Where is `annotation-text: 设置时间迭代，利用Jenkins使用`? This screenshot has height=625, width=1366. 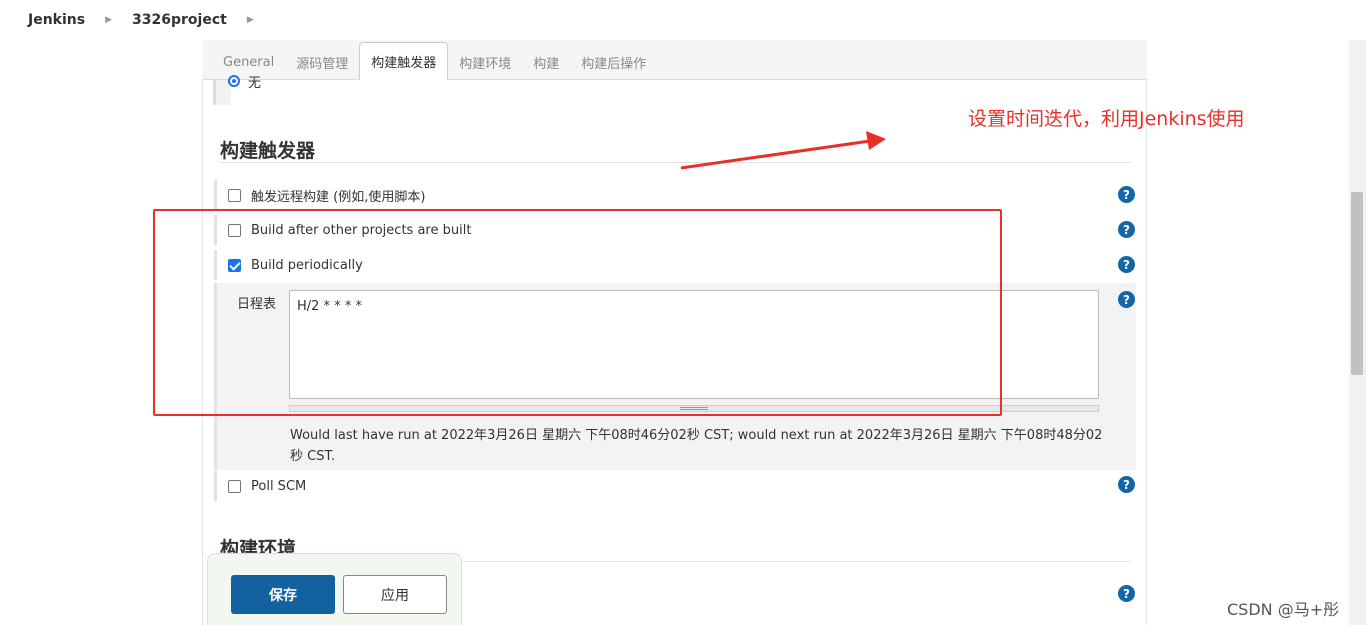 annotation-text: 设置时间迭代，利用Jenkins使用 is located at coordinates (1106, 119).